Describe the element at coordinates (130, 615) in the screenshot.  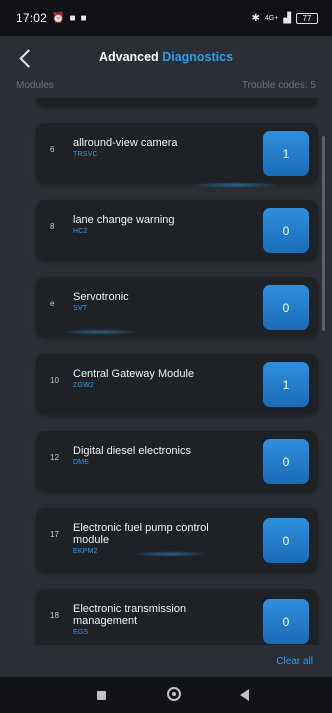
I see `module-name: Electronic transmission management` at that location.